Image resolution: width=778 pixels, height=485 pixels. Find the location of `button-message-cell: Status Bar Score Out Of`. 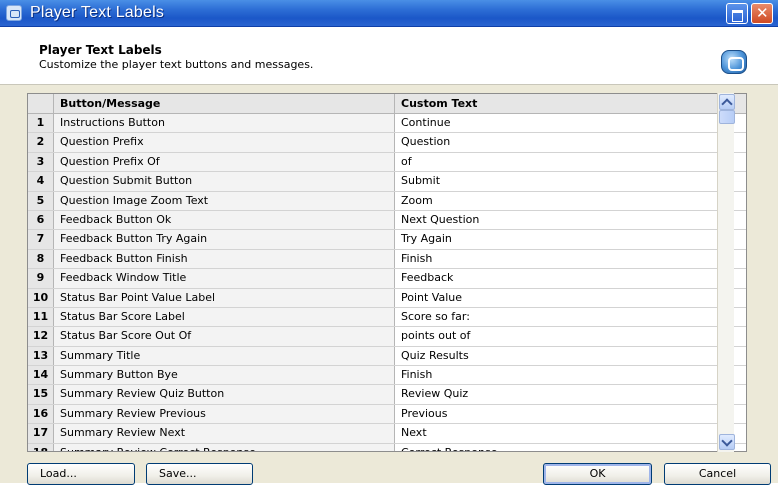

button-message-cell: Status Bar Score Out Of is located at coordinates (224, 336).